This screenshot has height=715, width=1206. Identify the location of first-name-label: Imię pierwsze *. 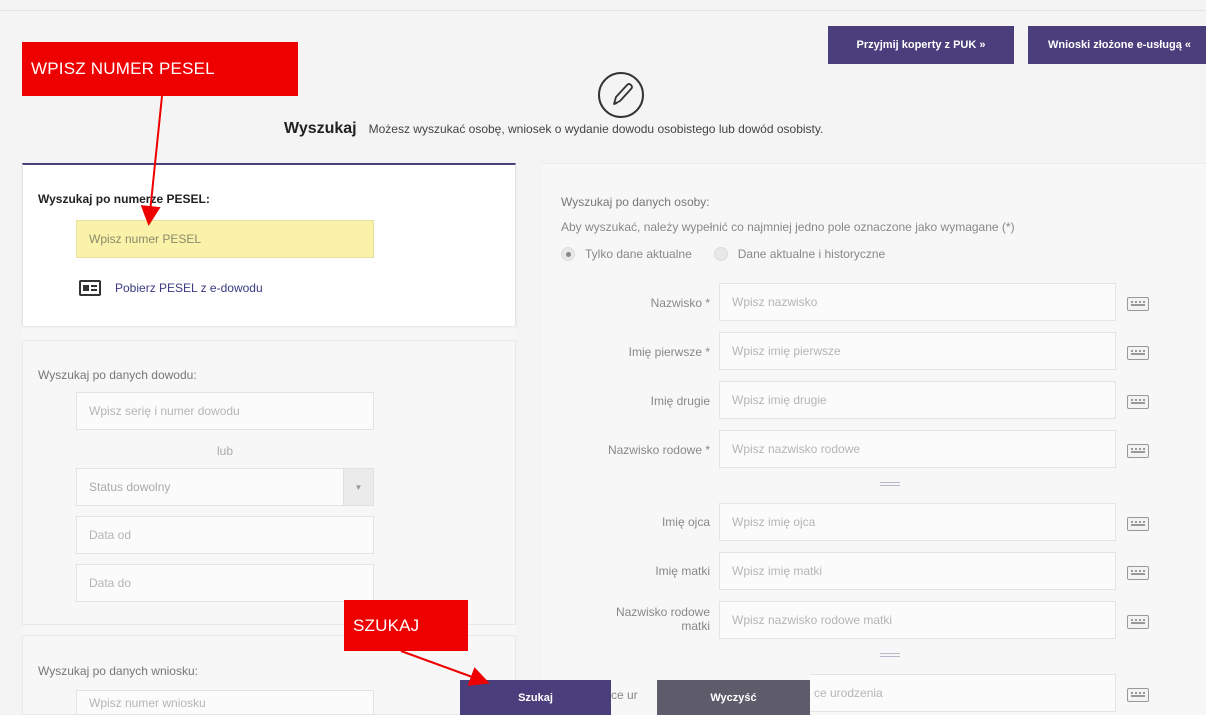
(669, 352).